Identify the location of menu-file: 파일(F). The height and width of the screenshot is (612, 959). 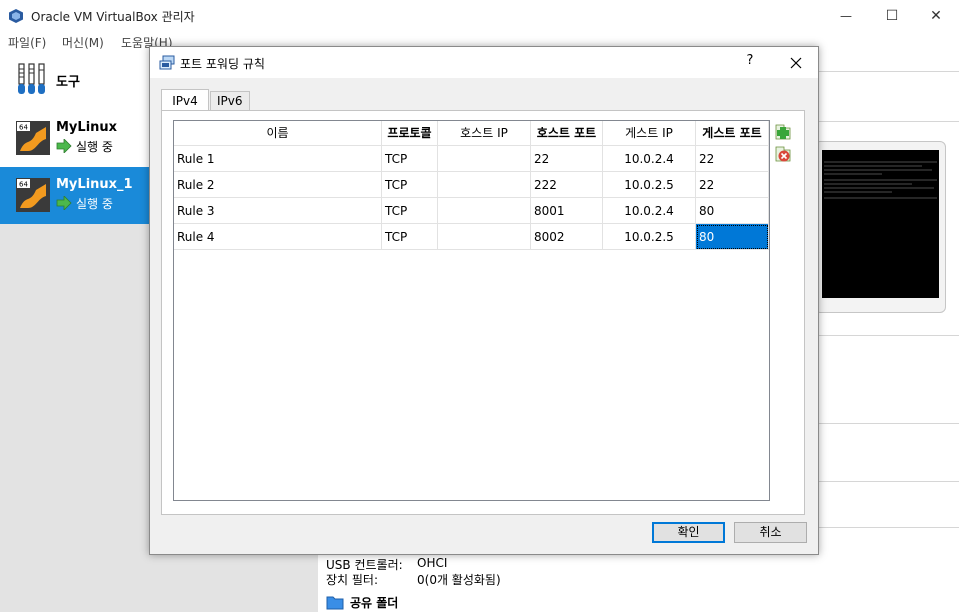
(27, 42).